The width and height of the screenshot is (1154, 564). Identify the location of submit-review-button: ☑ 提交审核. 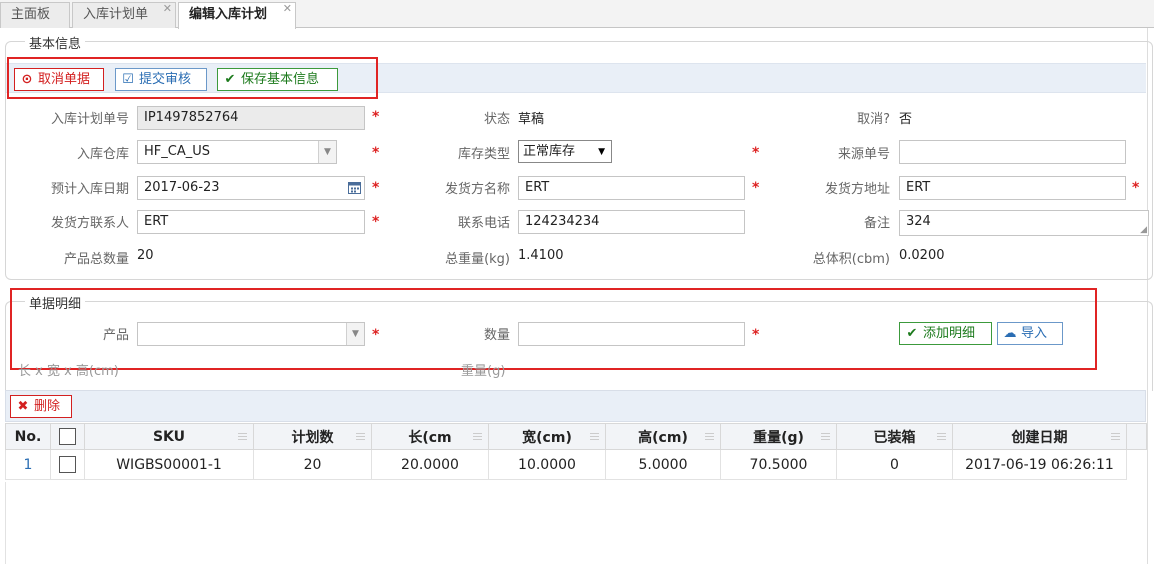
(161, 79).